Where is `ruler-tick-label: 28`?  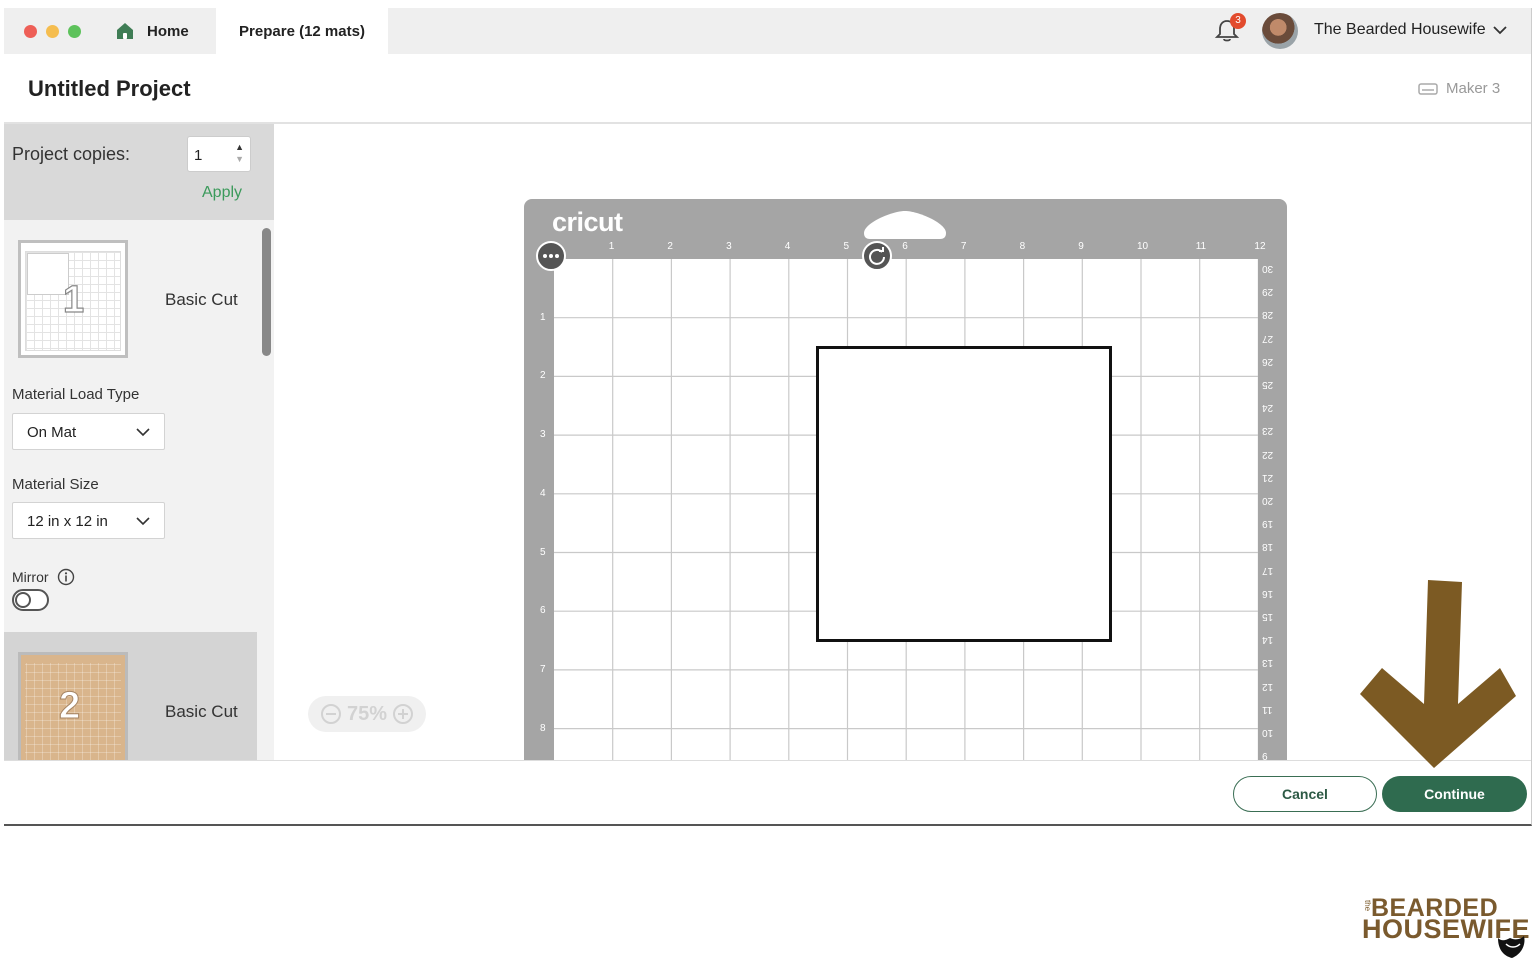
ruler-tick-label: 28 is located at coordinates (1268, 315).